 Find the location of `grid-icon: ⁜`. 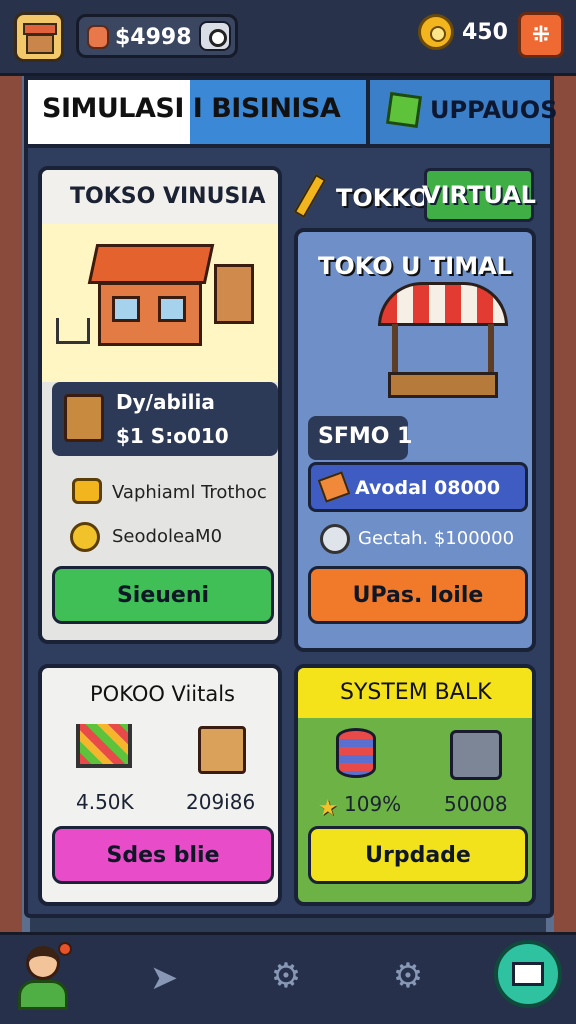

grid-icon: ⁜ is located at coordinates (541, 35).